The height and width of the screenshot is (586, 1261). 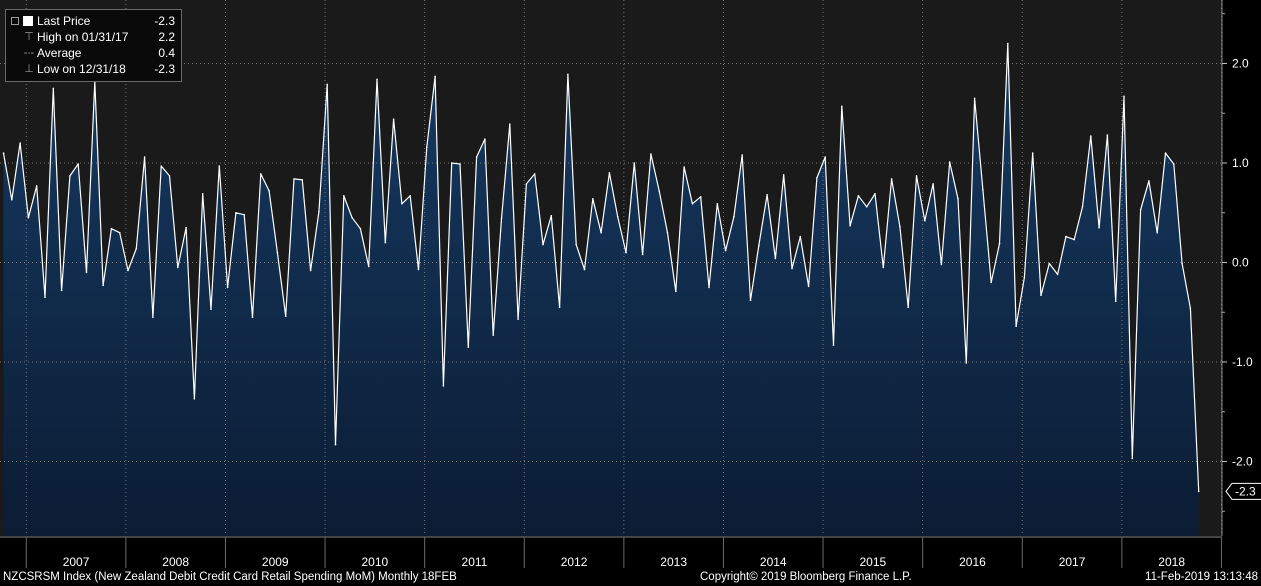 I want to click on x-tick-label: 2017, so click(x=1072, y=562).